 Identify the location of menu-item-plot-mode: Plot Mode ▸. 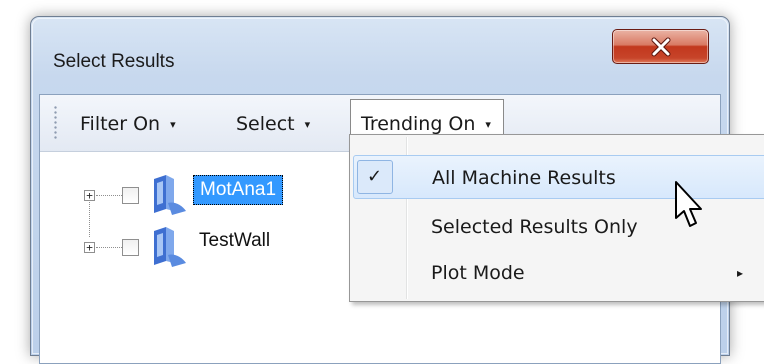
(558, 273).